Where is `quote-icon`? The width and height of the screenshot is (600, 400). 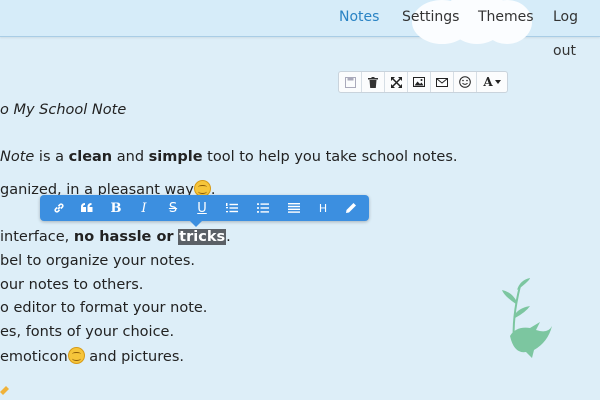
quote-icon is located at coordinates (87, 207).